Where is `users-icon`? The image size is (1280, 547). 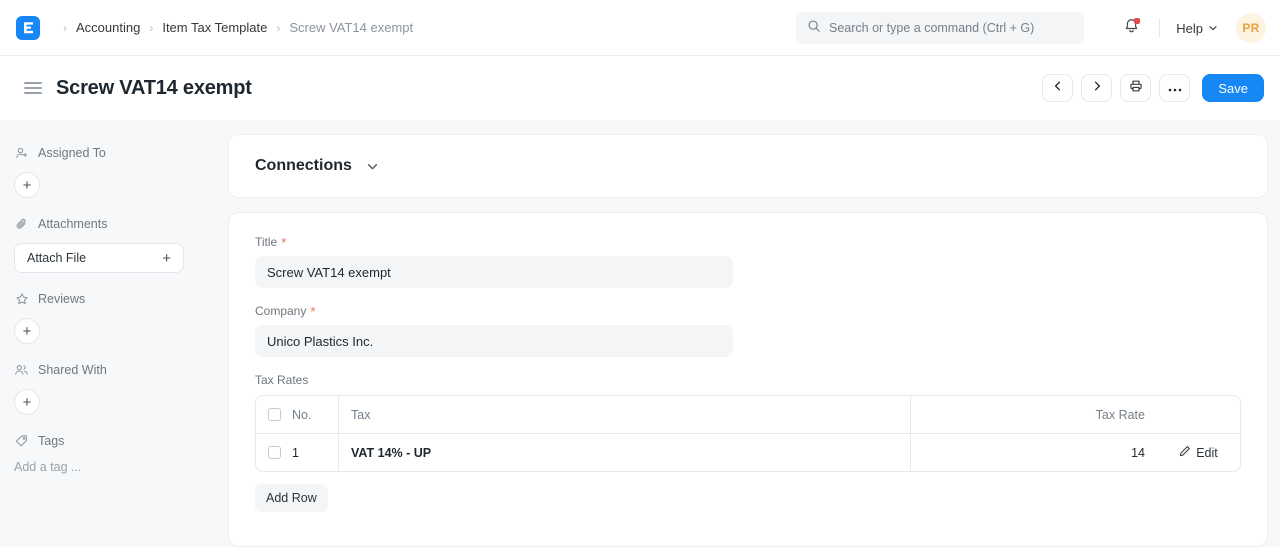 users-icon is located at coordinates (21, 370).